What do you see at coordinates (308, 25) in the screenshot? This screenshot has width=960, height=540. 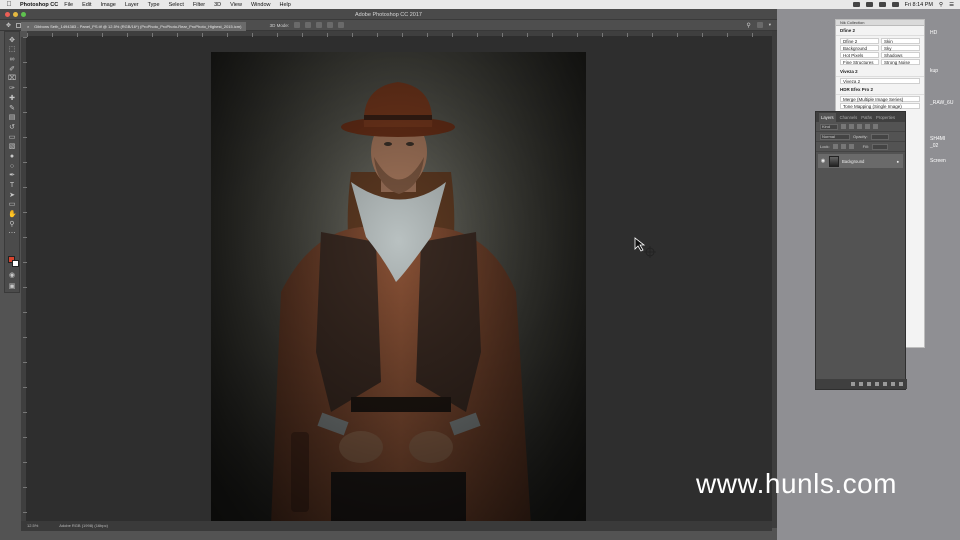 I see `3d-roll-icon` at bounding box center [308, 25].